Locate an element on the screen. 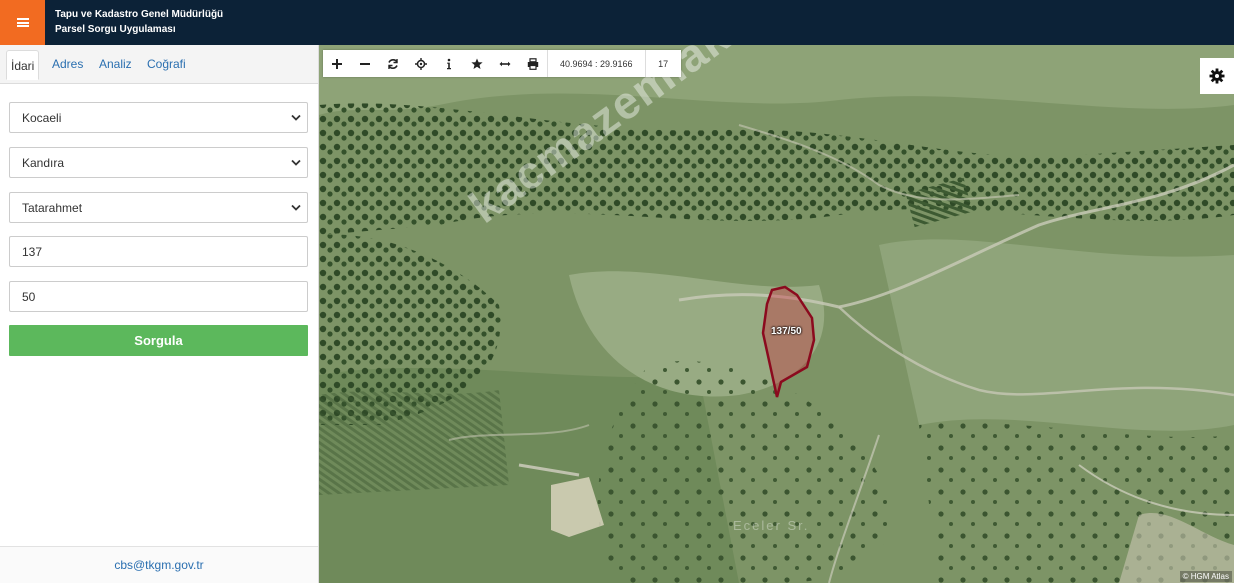 Image resolution: width=1234 pixels, height=583 pixels. tab-analiz: Analiz is located at coordinates (115, 64).